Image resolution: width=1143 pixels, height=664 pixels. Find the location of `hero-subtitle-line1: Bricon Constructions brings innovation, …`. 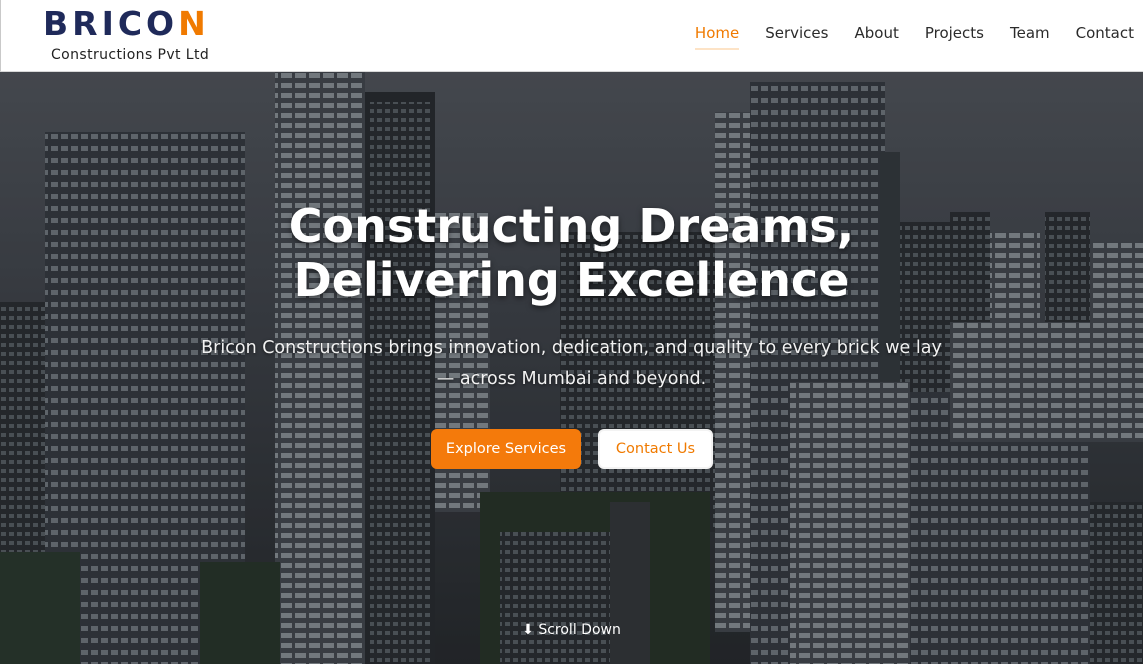

hero-subtitle-line1: Bricon Constructions brings innovation, … is located at coordinates (571, 348).